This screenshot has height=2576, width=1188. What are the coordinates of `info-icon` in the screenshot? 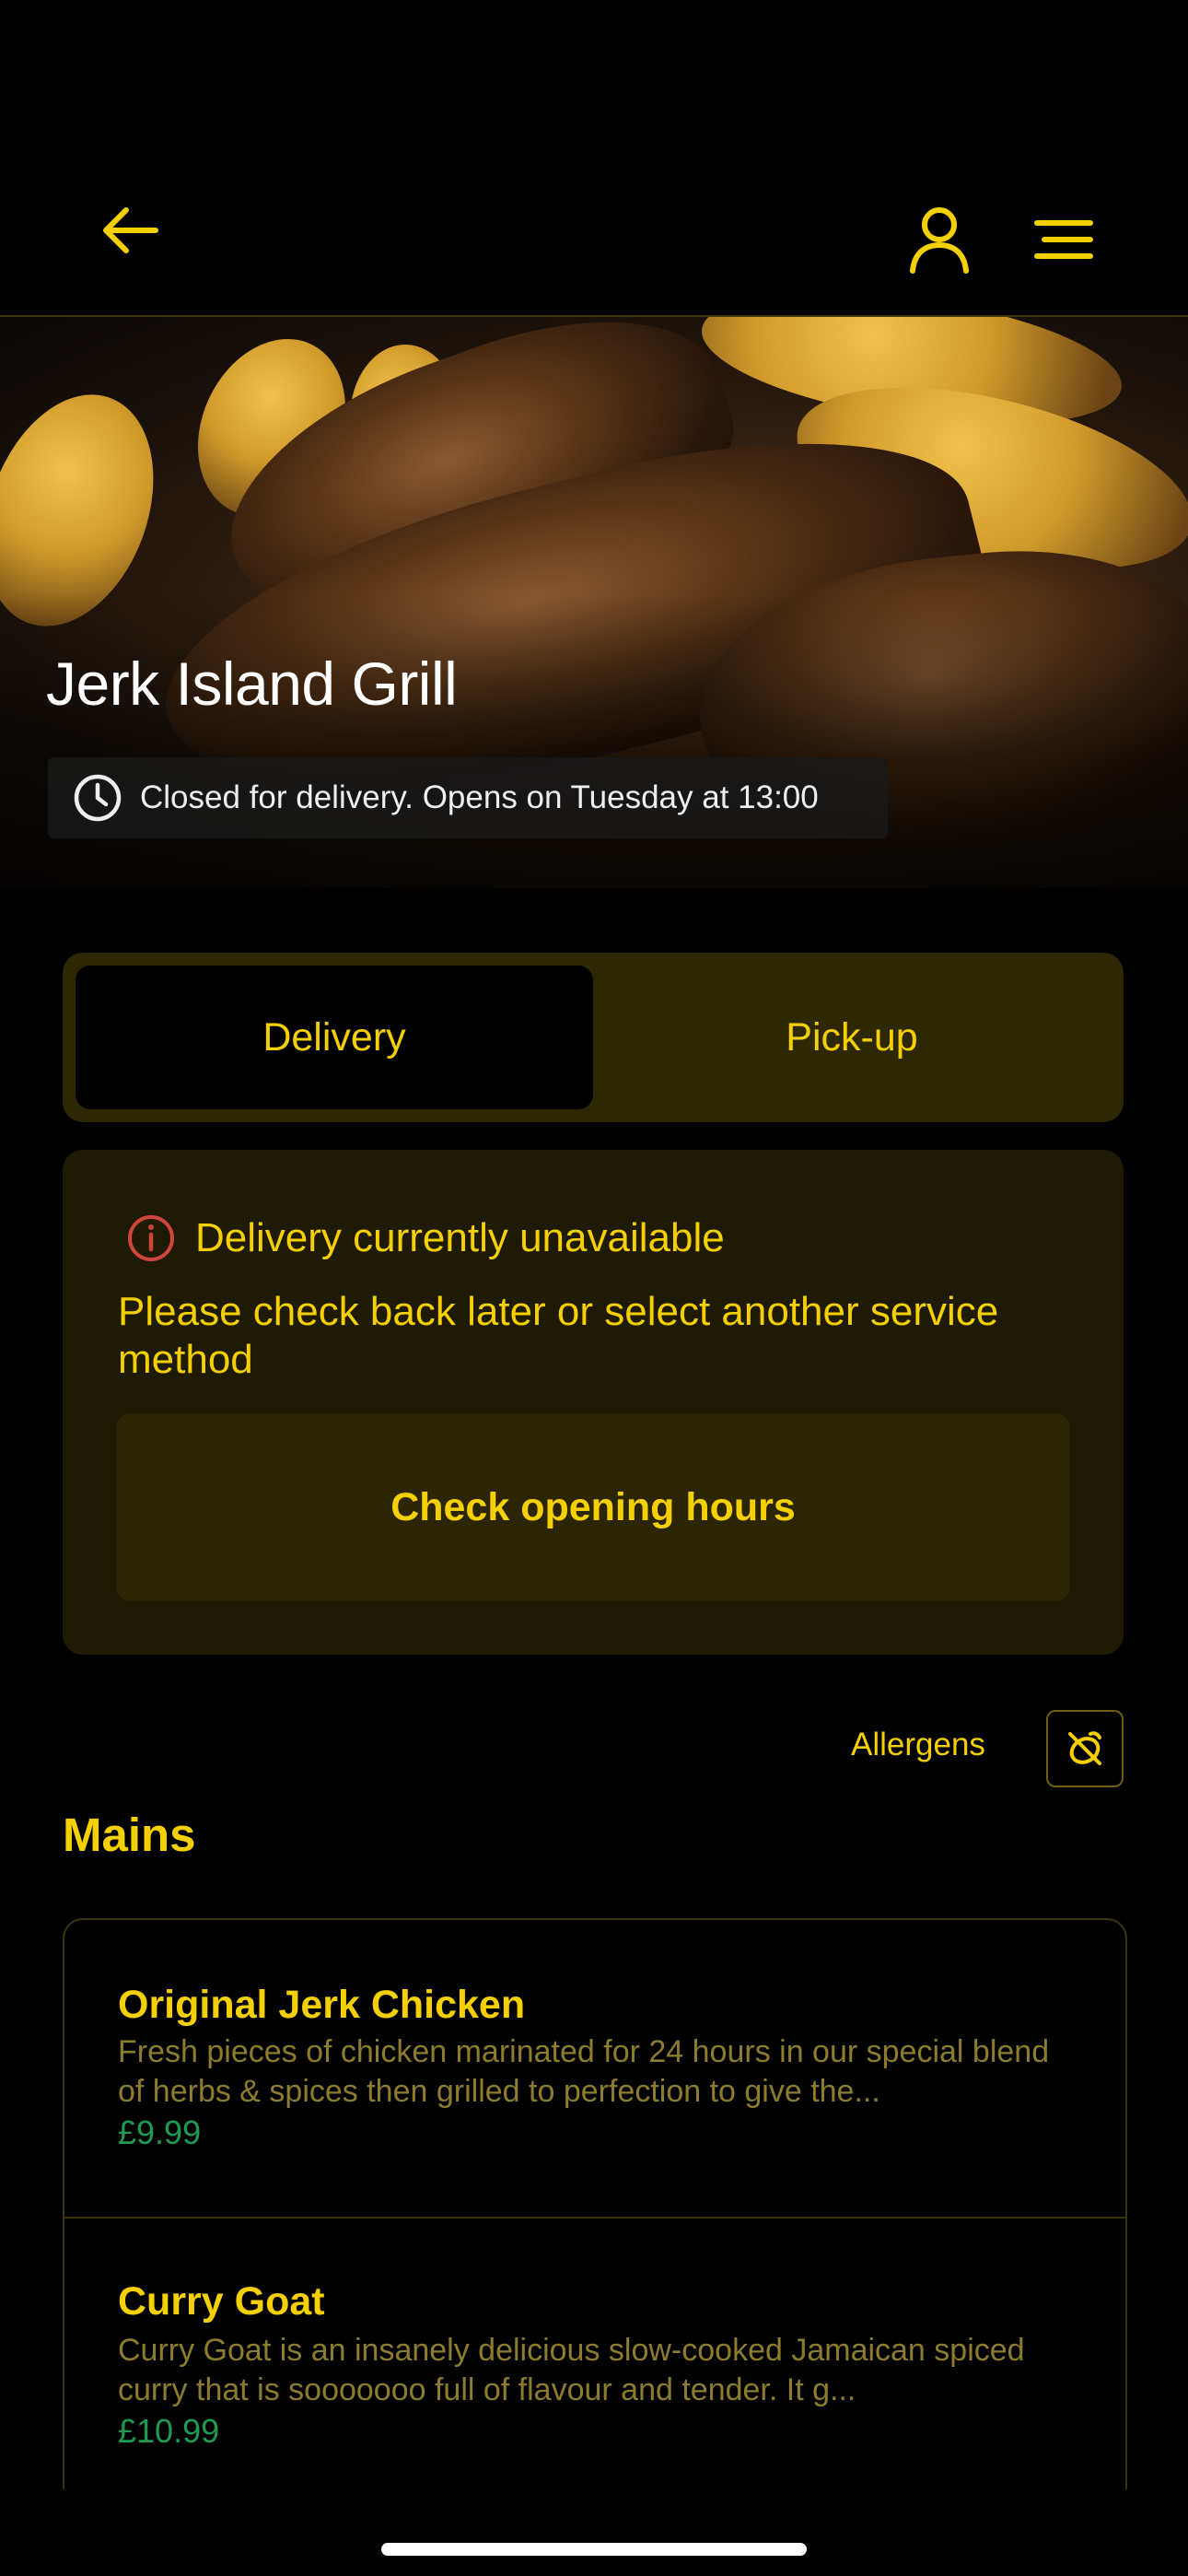 It's located at (151, 1238).